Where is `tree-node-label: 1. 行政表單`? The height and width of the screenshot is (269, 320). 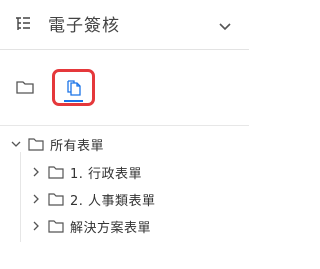 tree-node-label: 1. 行政表單 is located at coordinates (106, 174).